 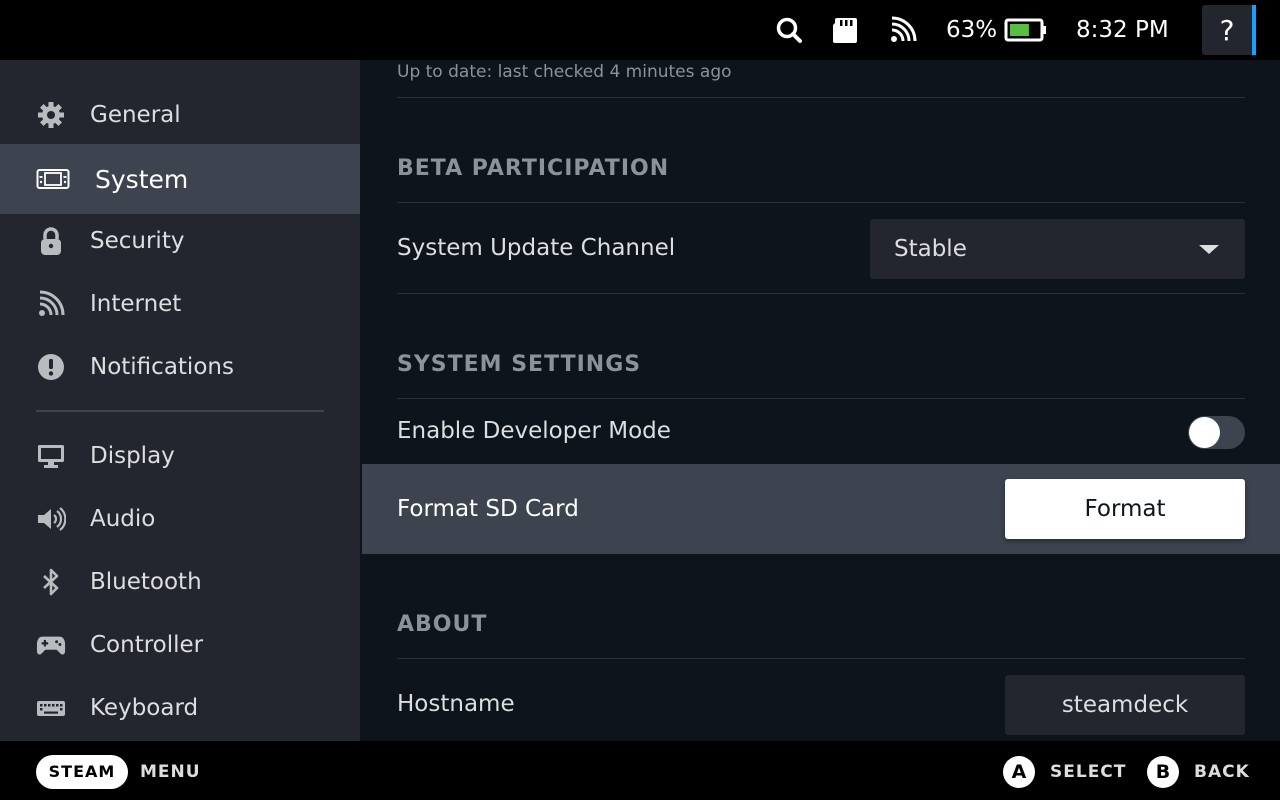 I want to click on sidebar-item-keyboard: Keyboard, so click(x=180, y=708).